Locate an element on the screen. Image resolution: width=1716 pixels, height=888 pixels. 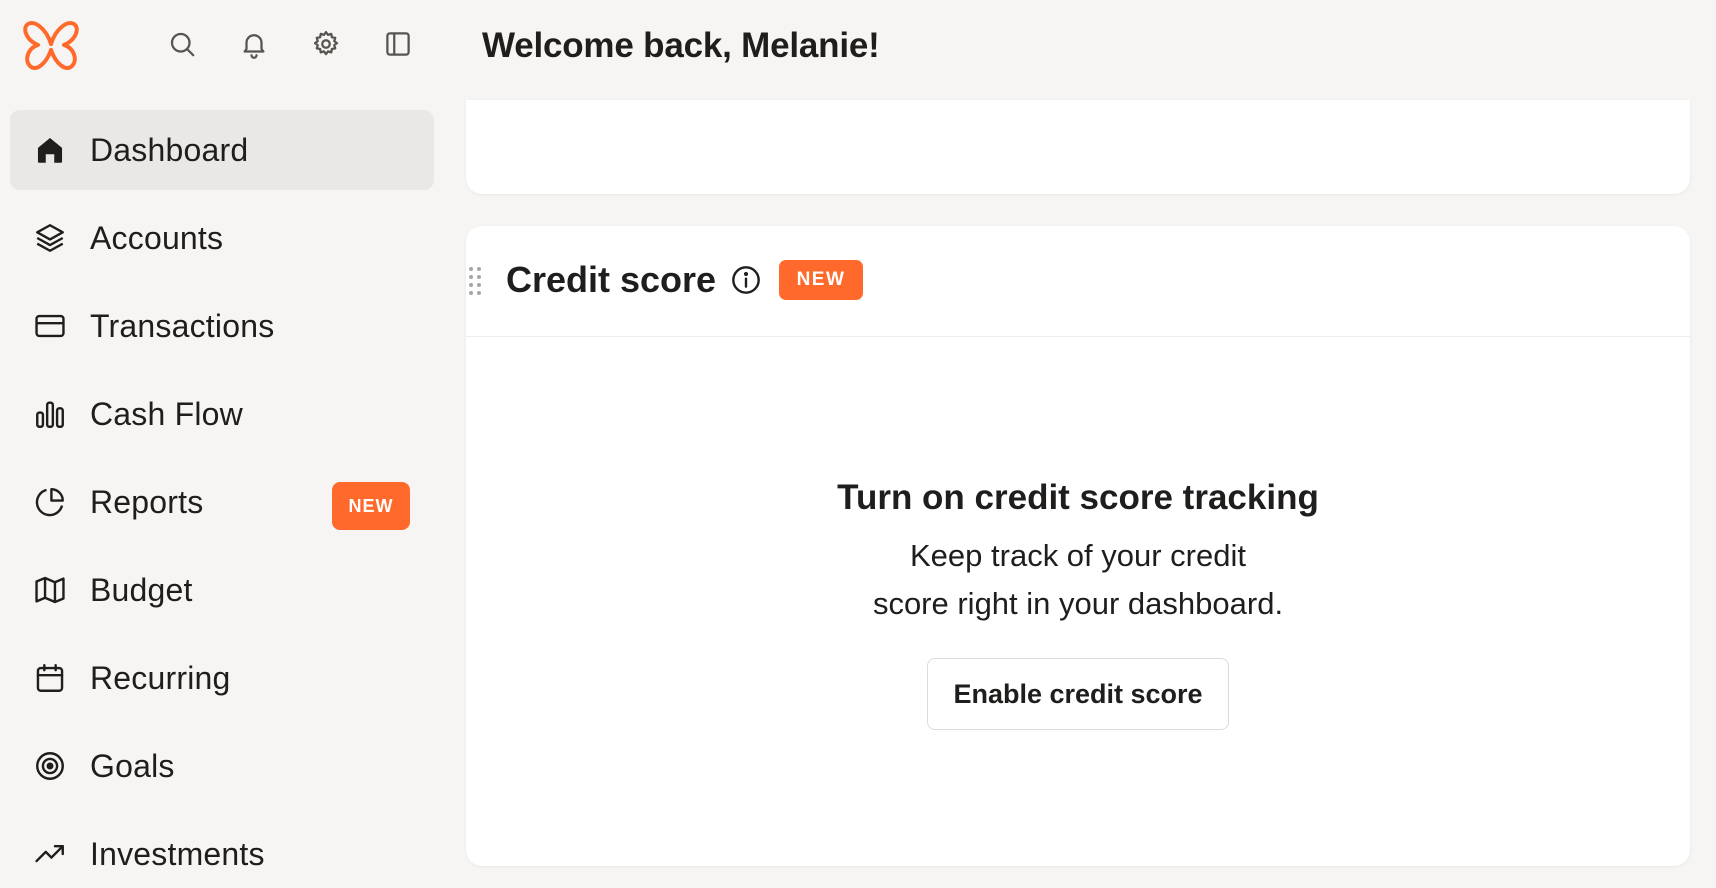
sidebar-item-goals: Goals is located at coordinates (222, 766).